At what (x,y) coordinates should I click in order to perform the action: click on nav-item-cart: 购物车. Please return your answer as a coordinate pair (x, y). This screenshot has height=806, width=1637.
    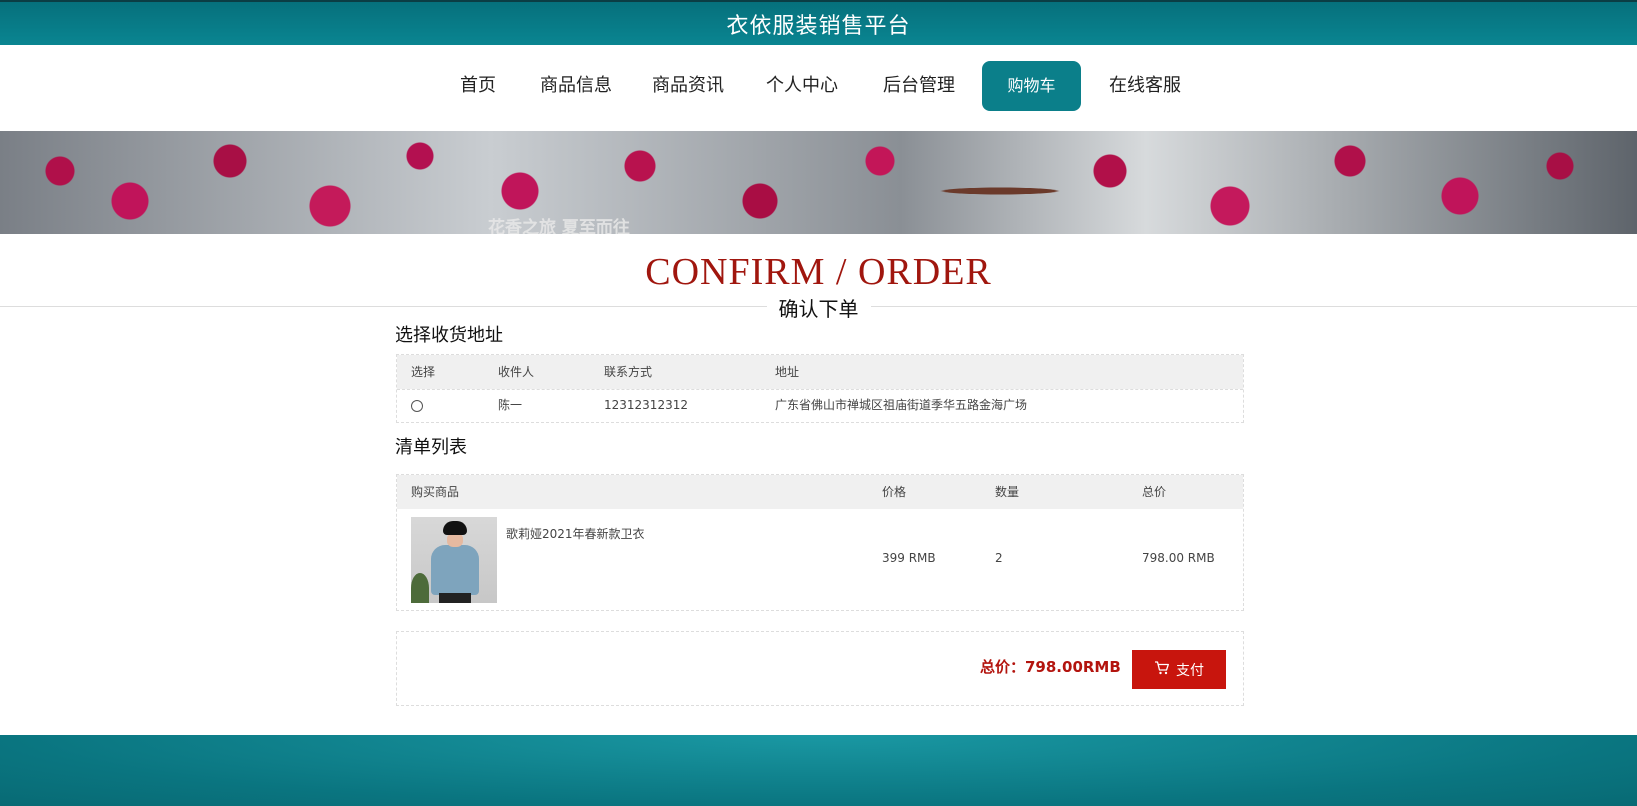
    Looking at the image, I should click on (1031, 86).